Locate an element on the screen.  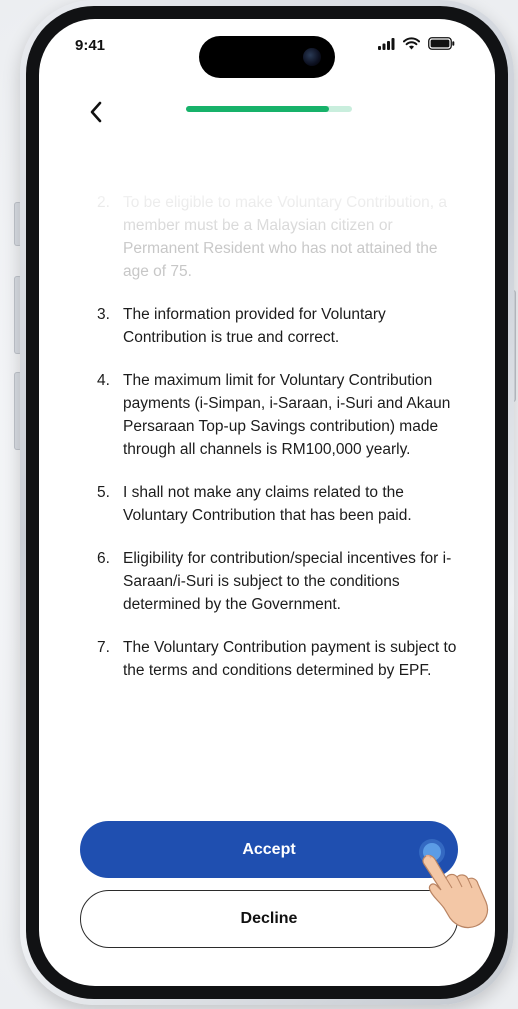
back-button is located at coordinates (96, 112).